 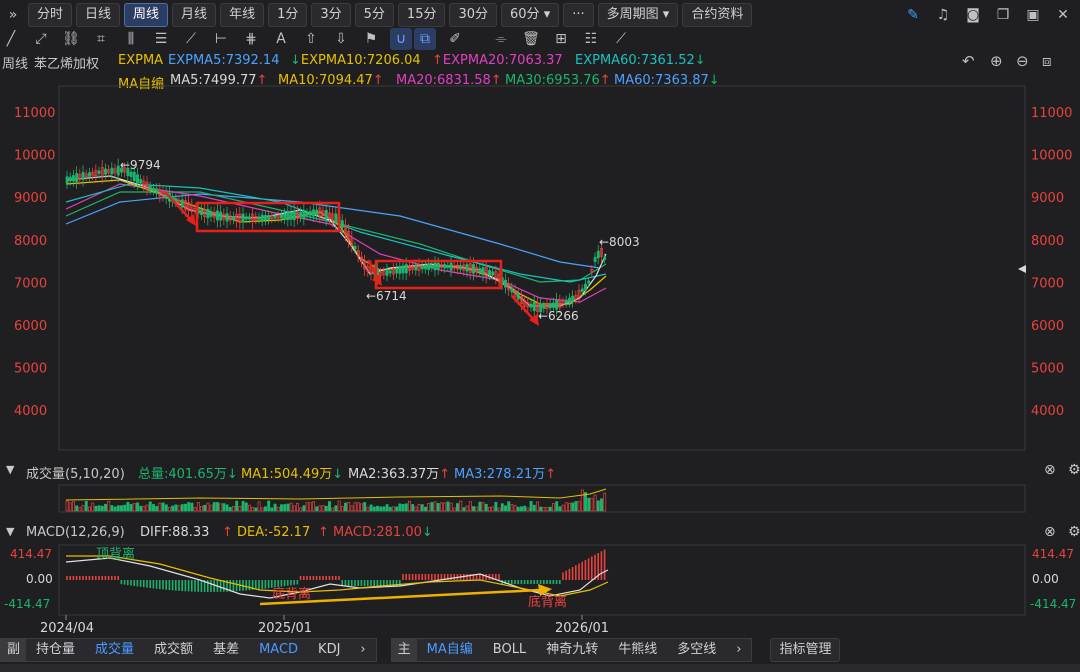 What do you see at coordinates (34, 262) in the screenshot?
I see `price-axis-left: 11000 10000 9000 8000 7000 6000 5000 4000` at bounding box center [34, 262].